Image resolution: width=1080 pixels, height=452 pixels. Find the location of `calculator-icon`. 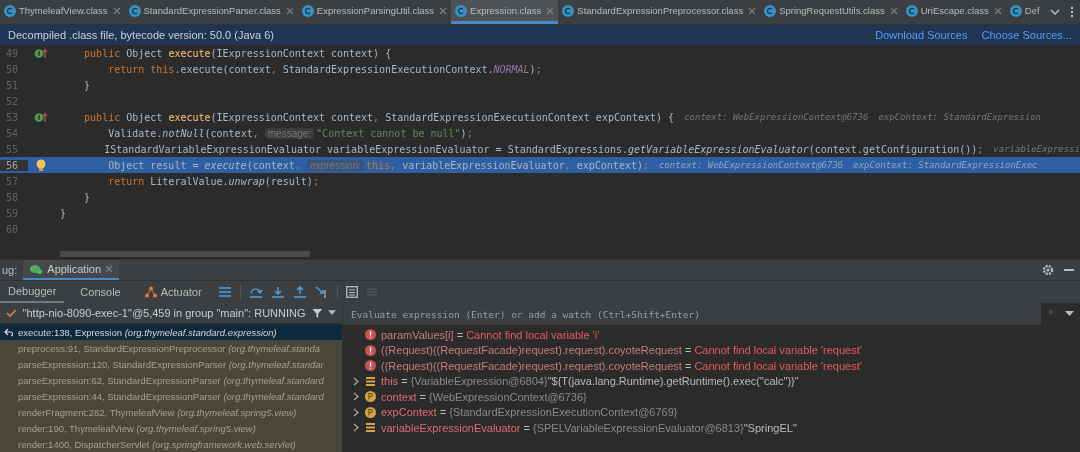

calculator-icon is located at coordinates (351, 292).